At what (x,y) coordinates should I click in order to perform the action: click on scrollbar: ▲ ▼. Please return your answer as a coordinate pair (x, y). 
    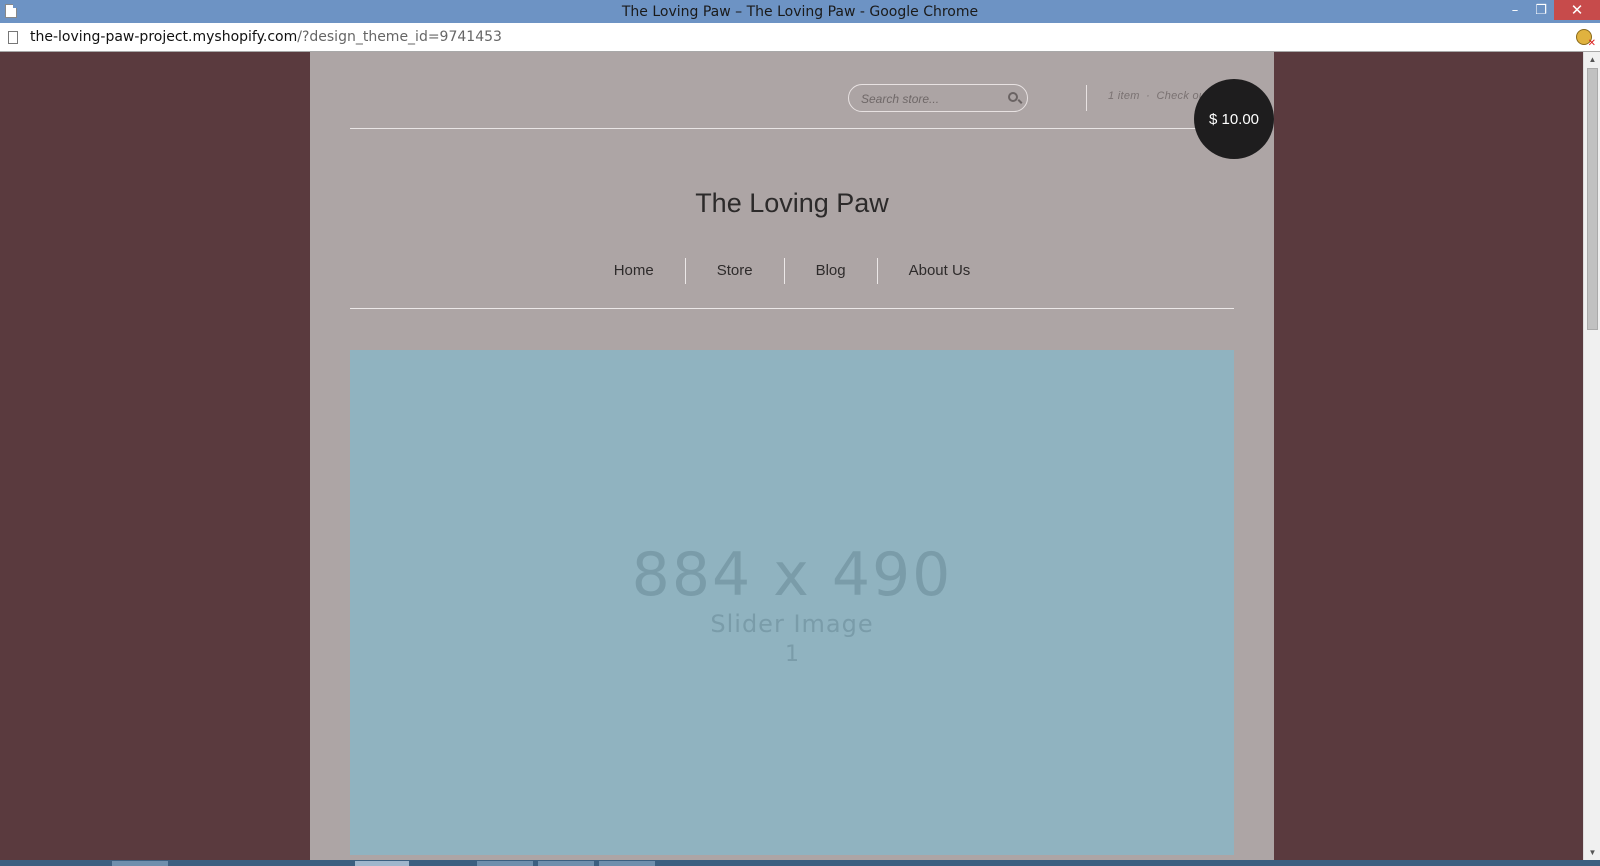
    Looking at the image, I should click on (1591, 456).